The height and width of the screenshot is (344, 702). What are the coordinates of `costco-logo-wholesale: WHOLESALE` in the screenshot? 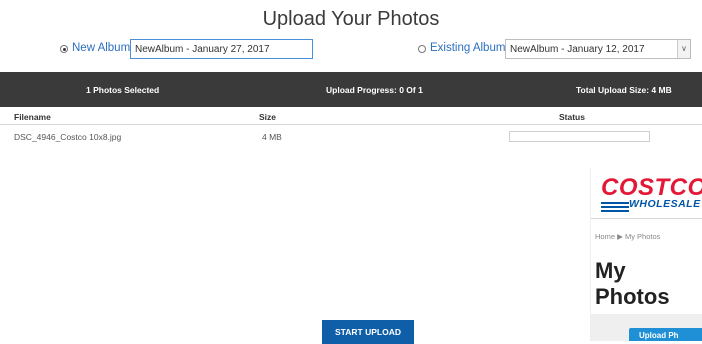 It's located at (665, 204).